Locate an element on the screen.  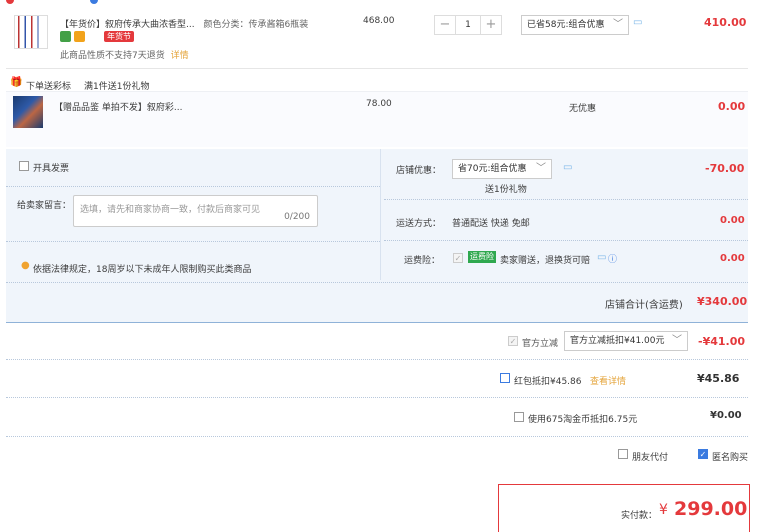
product-title-row: 【年货价】叙府传承大曲浓香型... 颜色分类：传承酱箱6瓶装 is located at coordinates (184, 23).